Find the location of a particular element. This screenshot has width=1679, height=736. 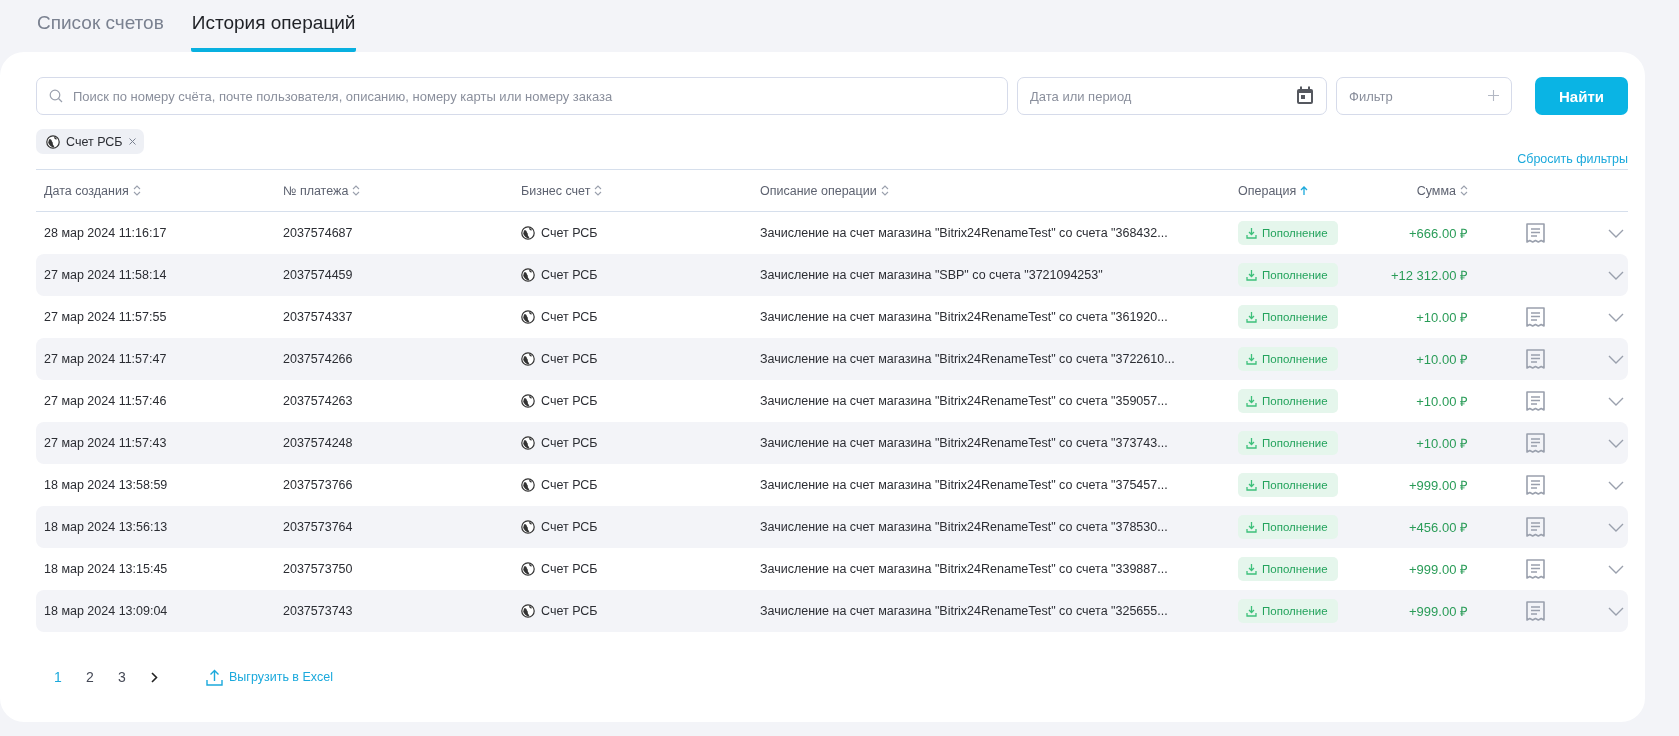

upload-icon is located at coordinates (214, 677).